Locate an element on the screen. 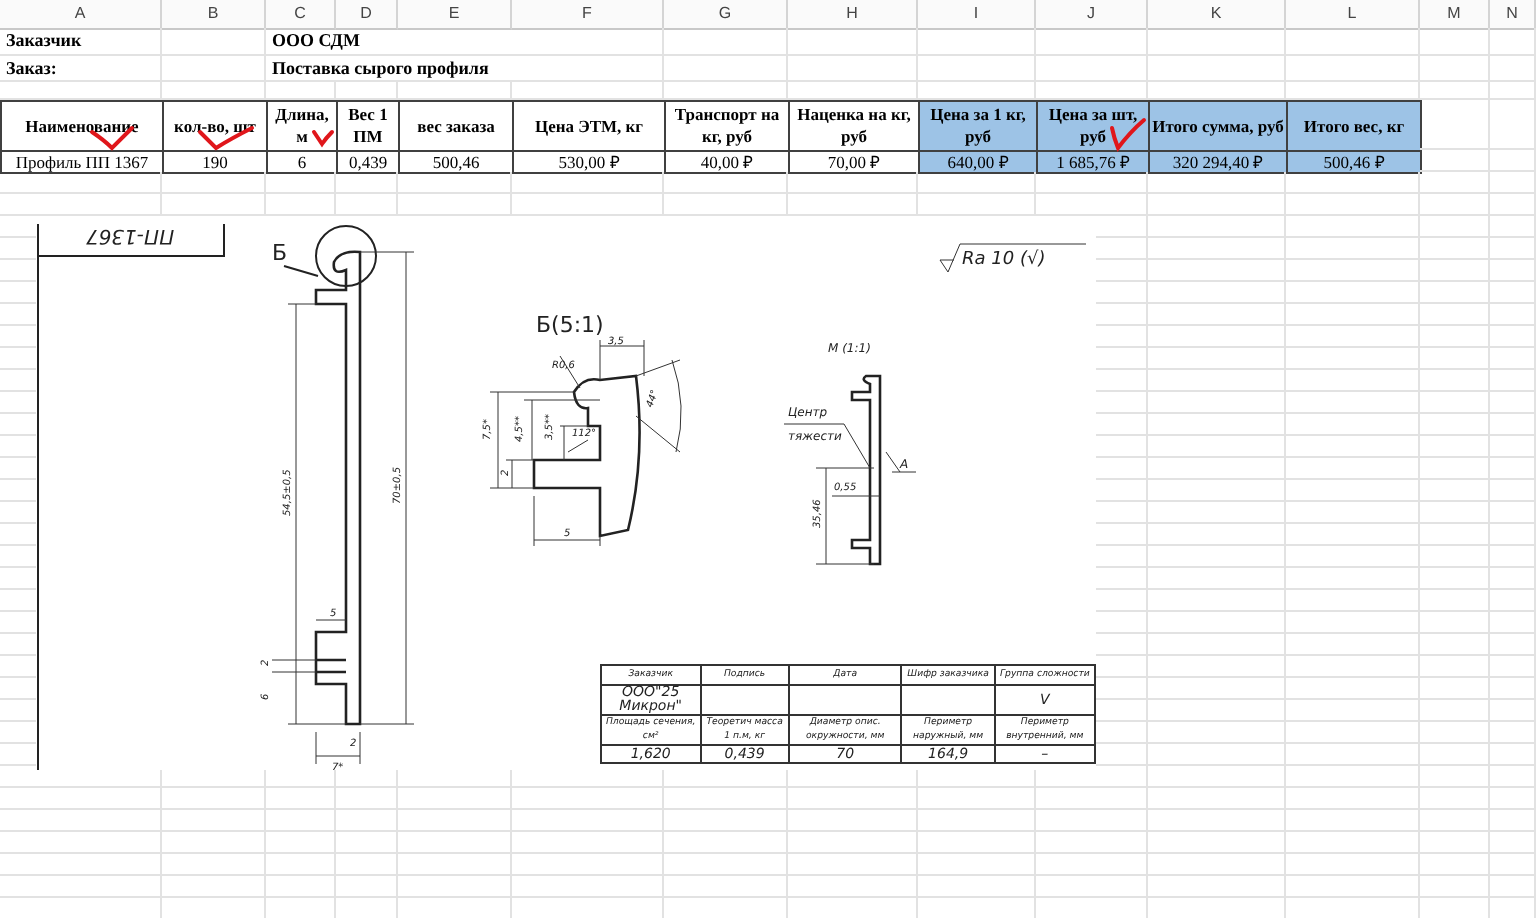 This screenshot has height=918, width=1536. column-header: I is located at coordinates (977, 15).